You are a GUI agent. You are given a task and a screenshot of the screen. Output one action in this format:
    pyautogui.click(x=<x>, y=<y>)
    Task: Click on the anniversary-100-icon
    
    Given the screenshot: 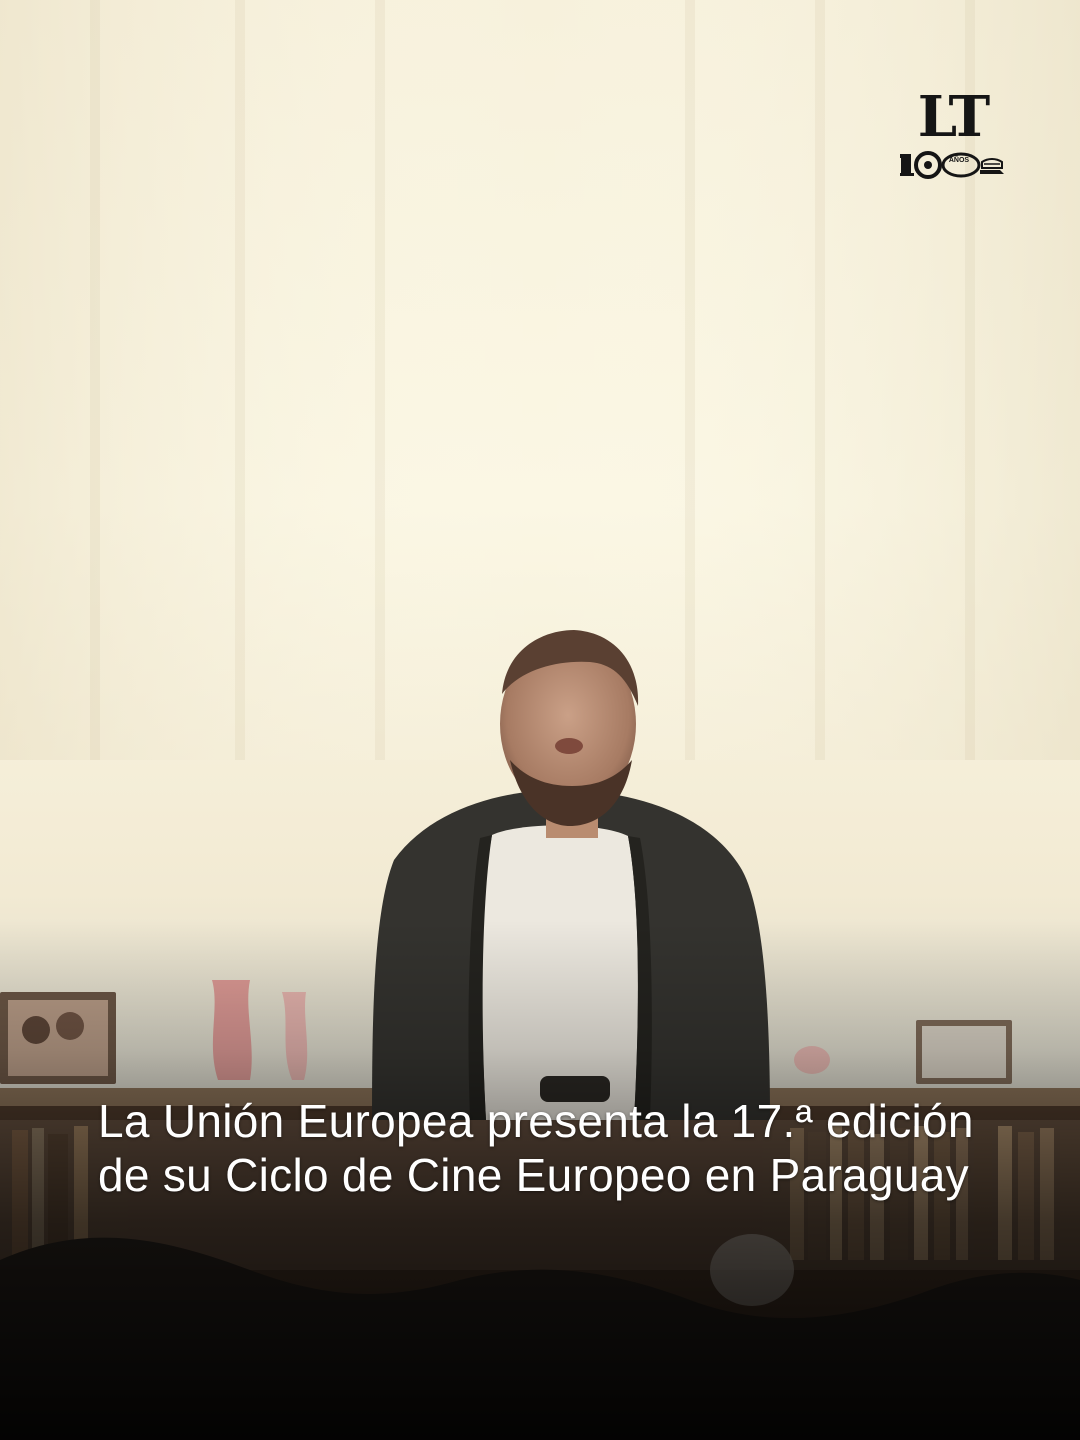 What is the action you would take?
    pyautogui.click(x=952, y=165)
    